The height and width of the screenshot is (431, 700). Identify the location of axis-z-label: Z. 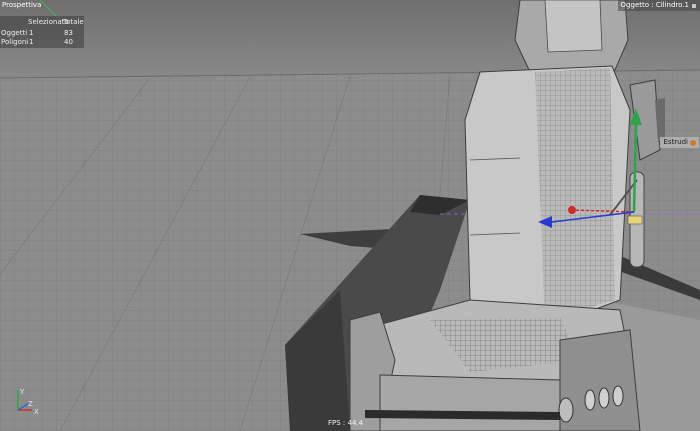
(30, 404).